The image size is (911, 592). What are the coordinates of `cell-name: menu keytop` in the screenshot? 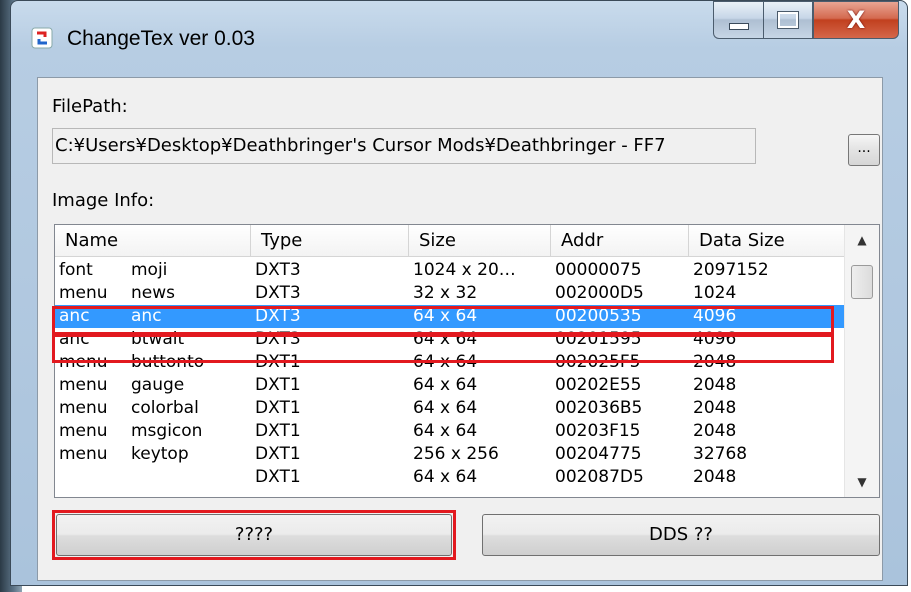 It's located at (153, 454).